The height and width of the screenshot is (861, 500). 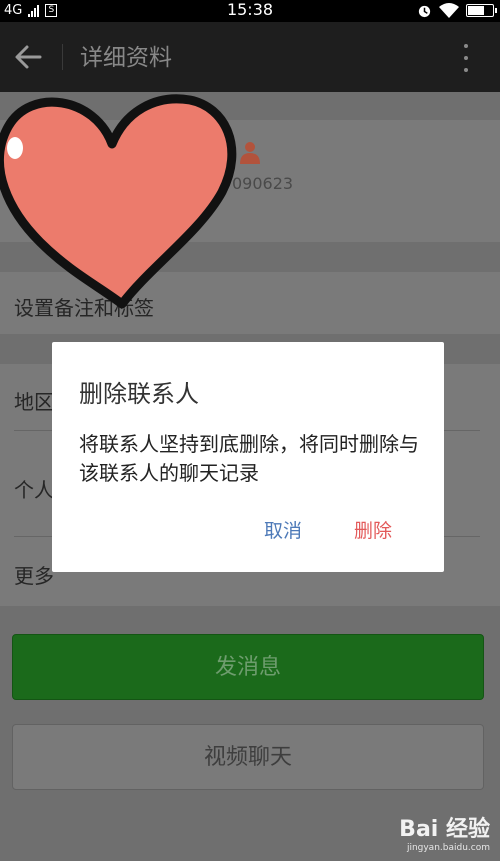 I want to click on dialog-title: 删除联系人, so click(x=139, y=394).